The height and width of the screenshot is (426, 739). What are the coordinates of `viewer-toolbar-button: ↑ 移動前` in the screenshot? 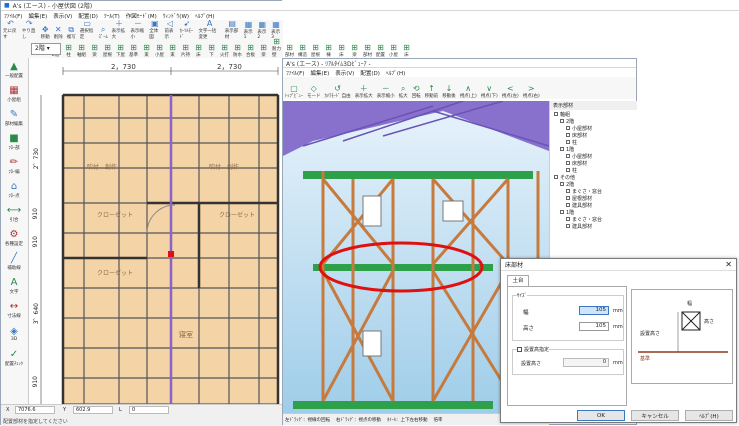 It's located at (432, 88).